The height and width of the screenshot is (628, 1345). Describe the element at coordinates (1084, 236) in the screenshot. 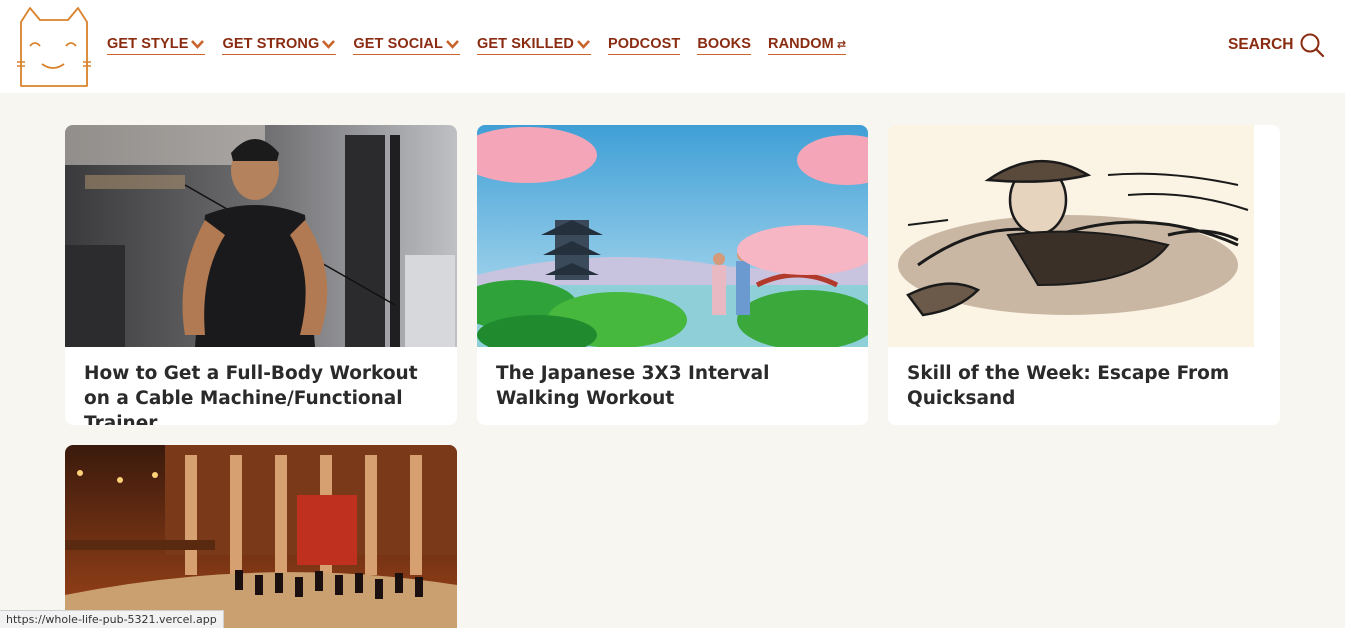

I see `article-image-quicksand` at that location.